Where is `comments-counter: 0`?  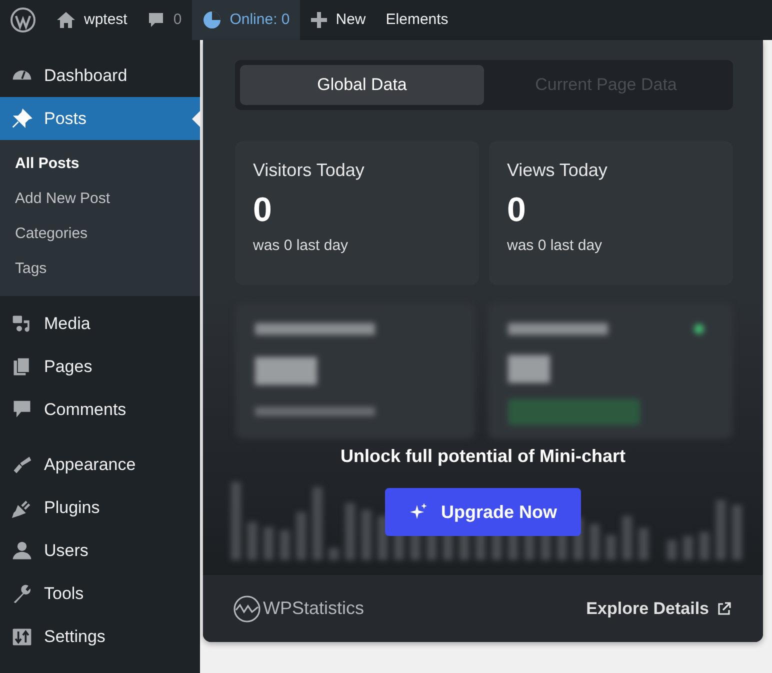
comments-counter: 0 is located at coordinates (164, 20).